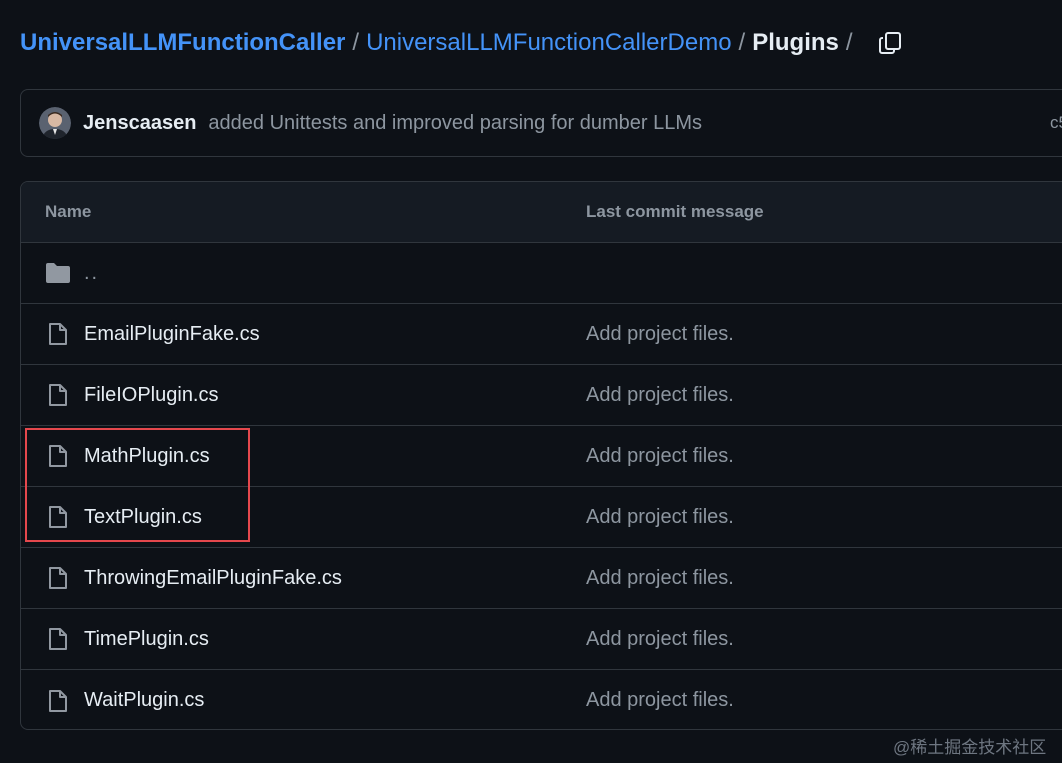  I want to click on table-row: MathPlugin.cs Add project files., so click(541, 456).